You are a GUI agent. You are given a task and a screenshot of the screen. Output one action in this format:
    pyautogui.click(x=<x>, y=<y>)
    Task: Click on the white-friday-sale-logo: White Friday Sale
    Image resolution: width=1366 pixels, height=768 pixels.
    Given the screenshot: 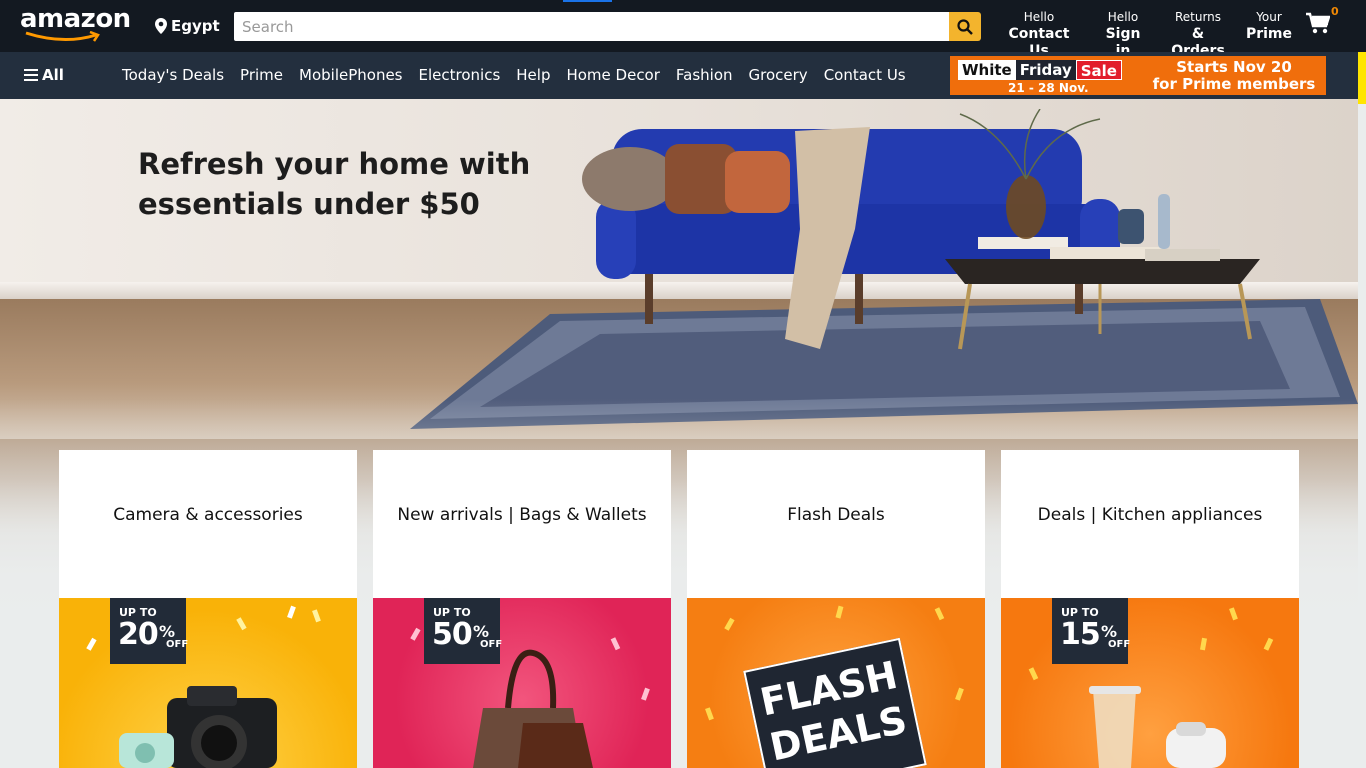 What is the action you would take?
    pyautogui.click(x=1040, y=70)
    